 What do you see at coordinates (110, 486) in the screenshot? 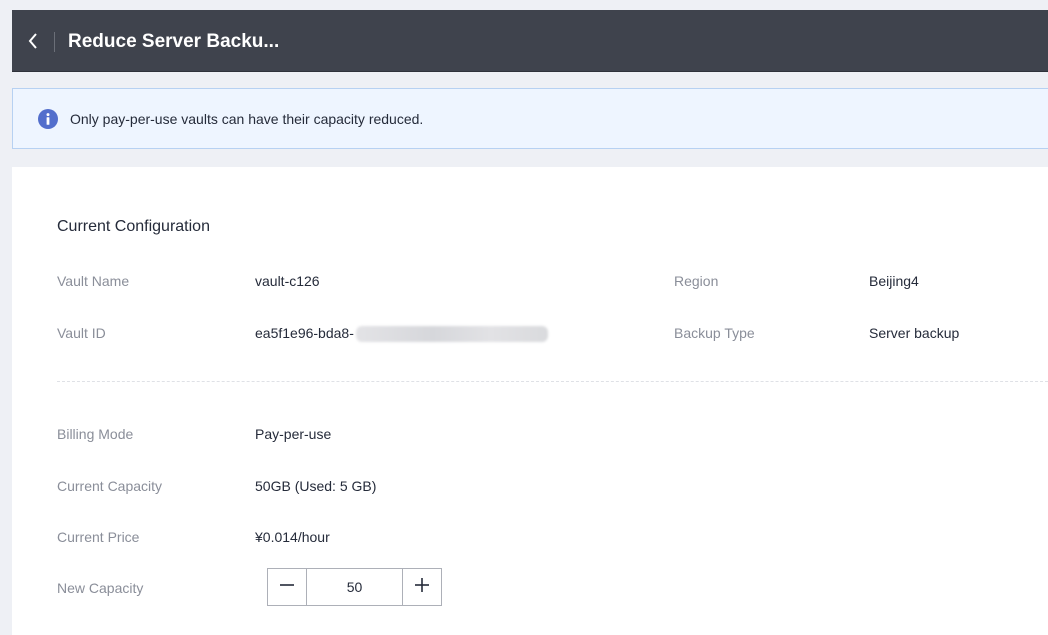
I see `current-capacity-label: Current Capacity` at bounding box center [110, 486].